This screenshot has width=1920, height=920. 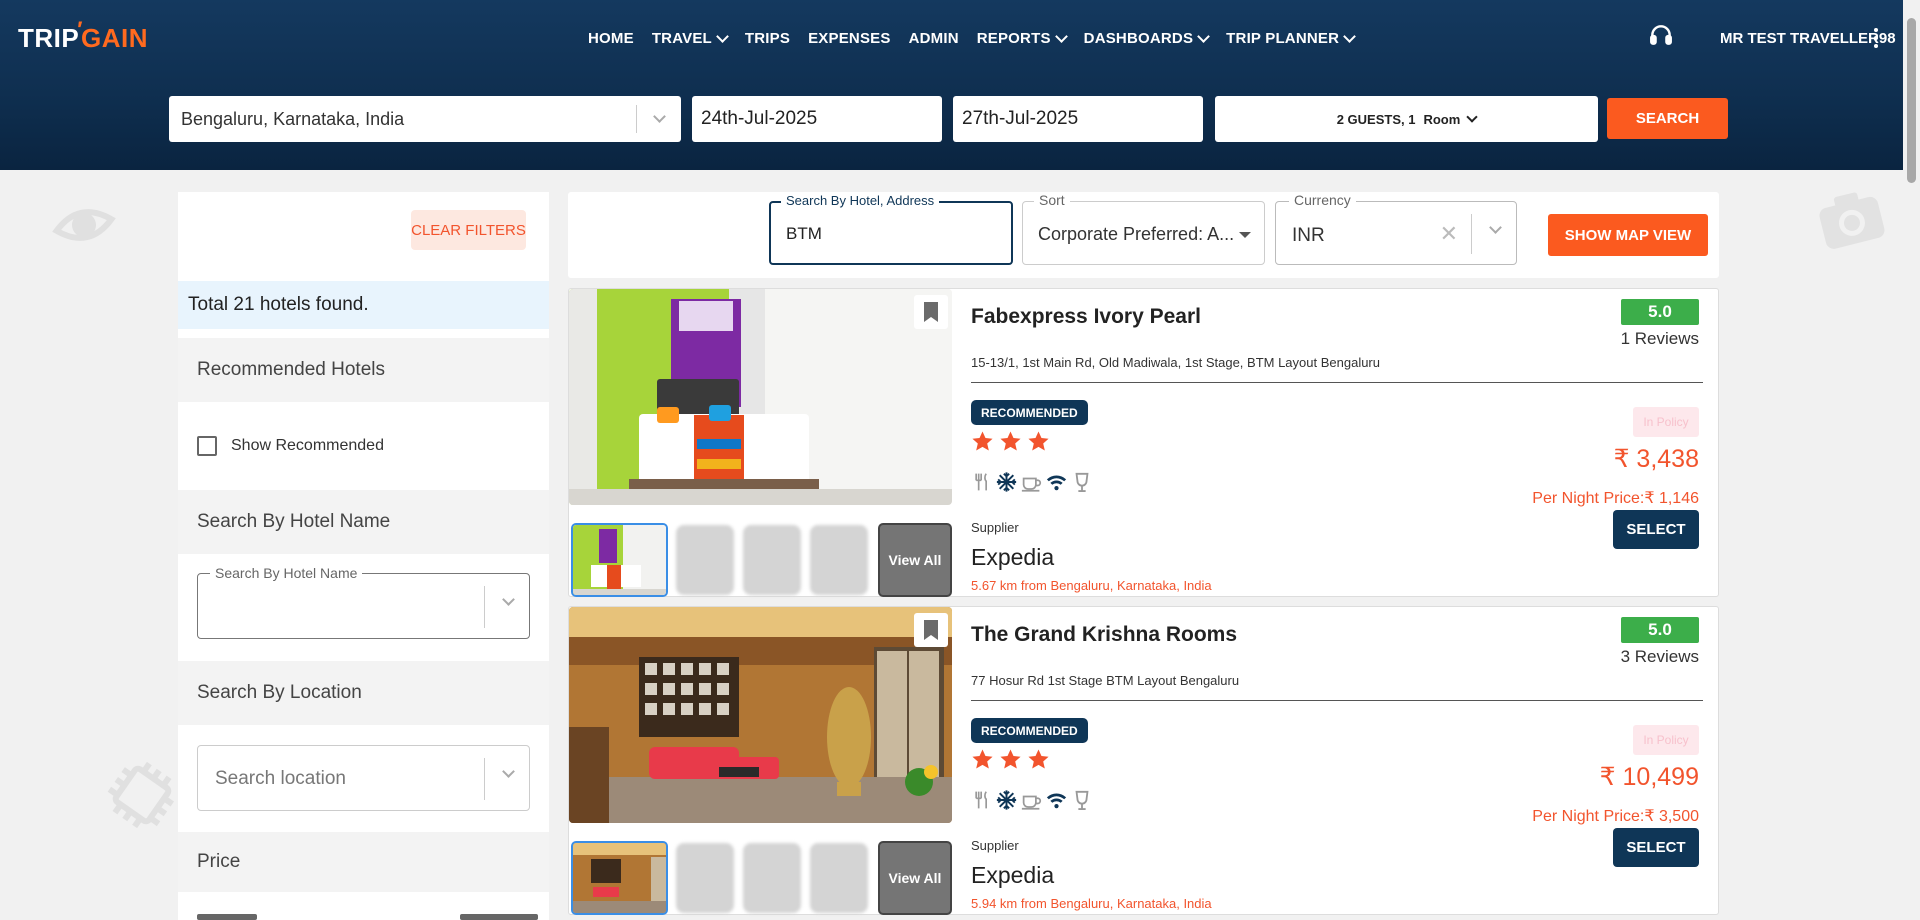 I want to click on nav-item-trip-planner: TRIP PLANNER, so click(x=1290, y=38).